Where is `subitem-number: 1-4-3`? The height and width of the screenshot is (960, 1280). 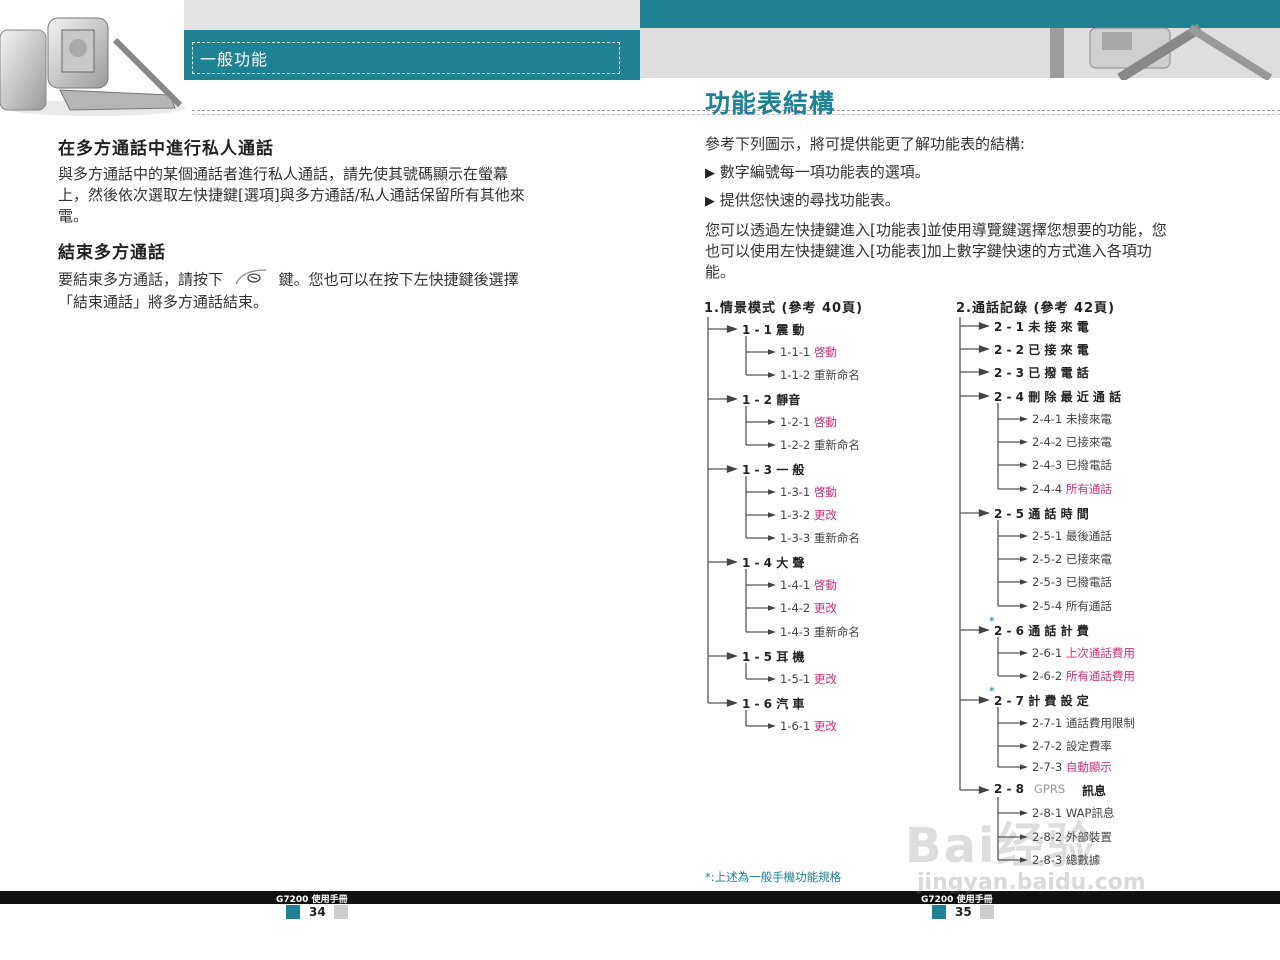
subitem-number: 1-4-3 is located at coordinates (795, 632).